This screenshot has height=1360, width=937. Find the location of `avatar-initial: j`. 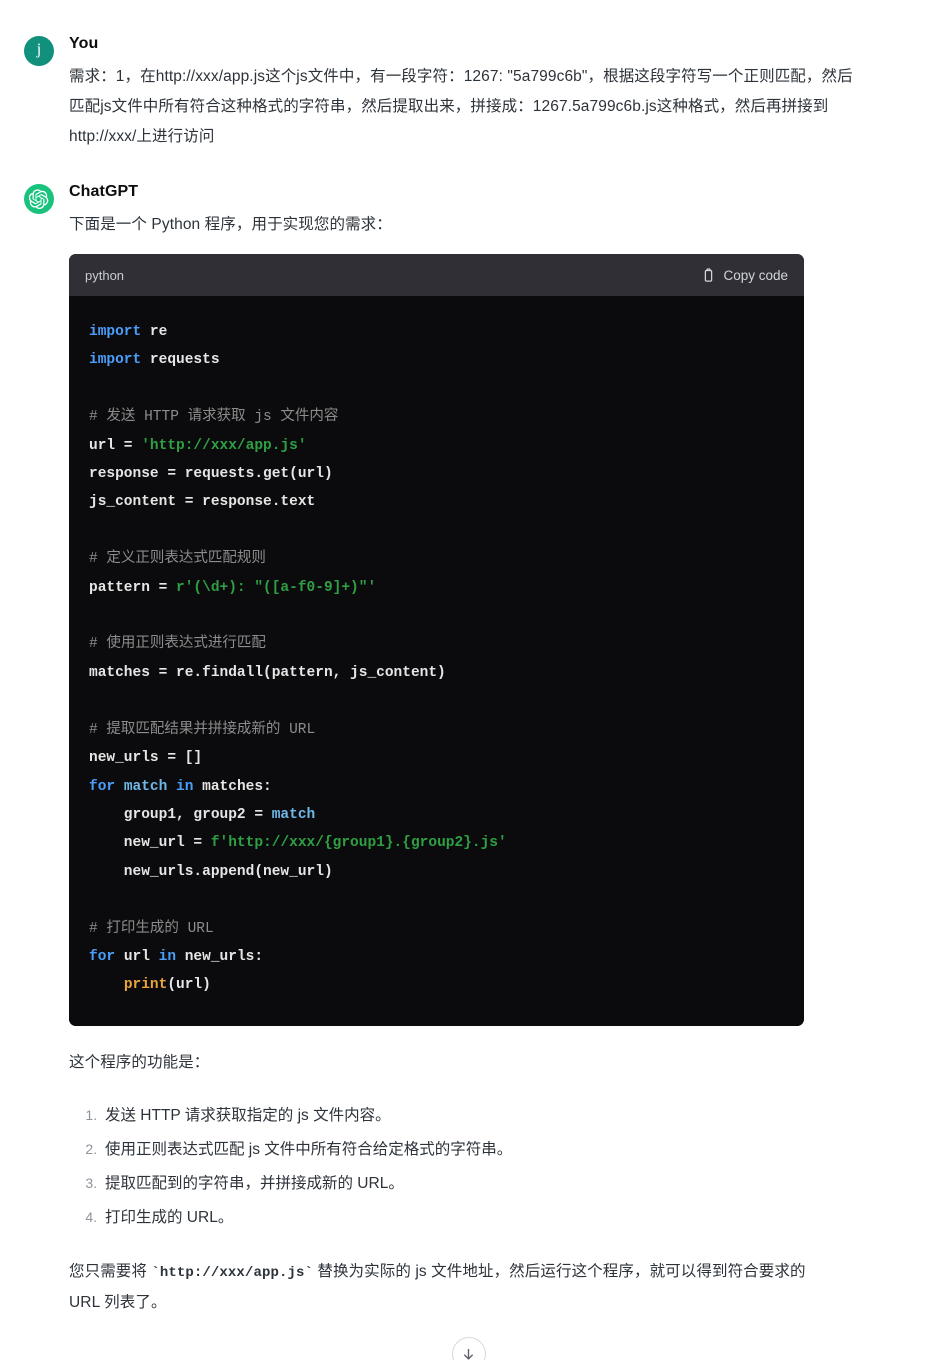

avatar-initial: j is located at coordinates (39, 49).